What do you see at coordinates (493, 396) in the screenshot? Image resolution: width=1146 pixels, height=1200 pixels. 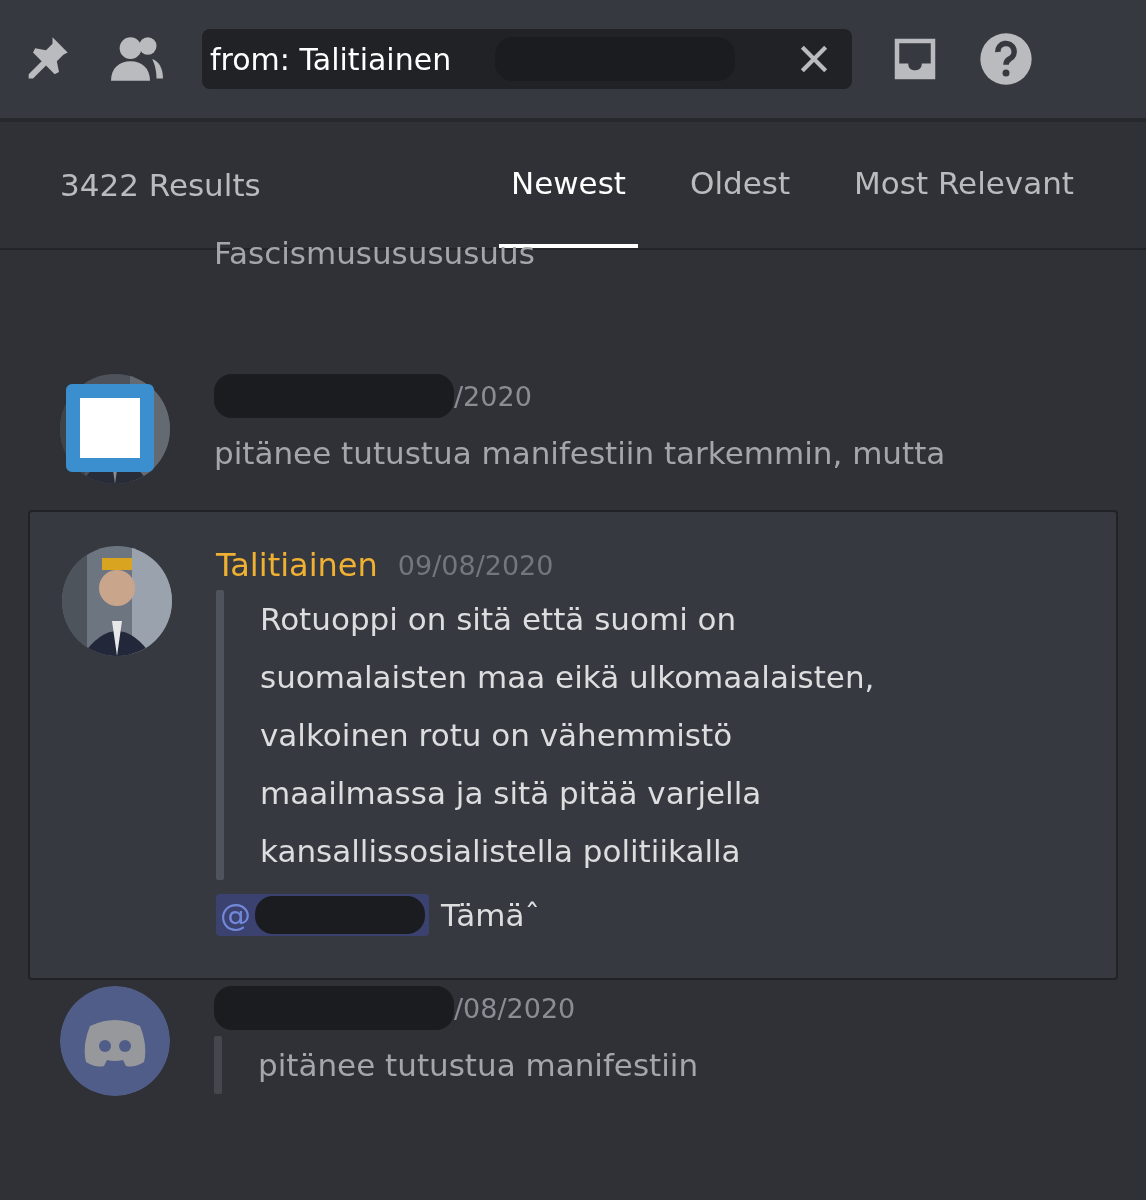 I see `message-date: /2020` at bounding box center [493, 396].